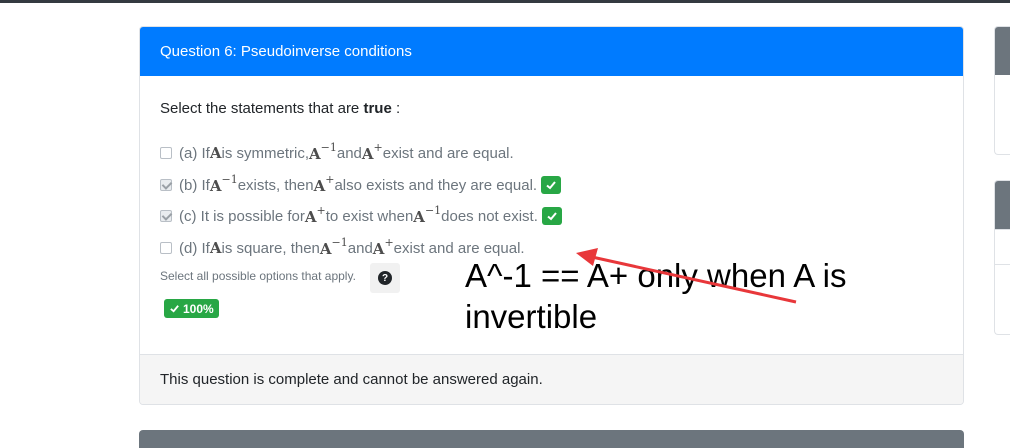 The width and height of the screenshot is (1010, 448). I want to click on question-title: Question 6: Pseudoinverse conditions, so click(286, 51).